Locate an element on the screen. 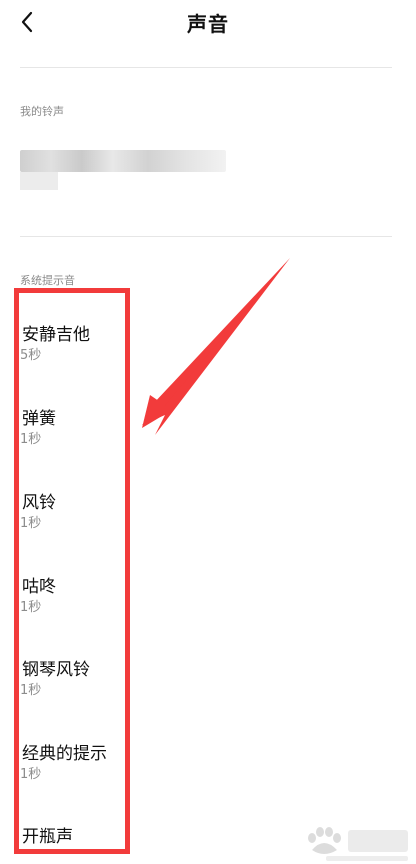 Image resolution: width=416 pixels, height=864 pixels. sound-item-fengling: 风铃 1秒 is located at coordinates (200, 518).